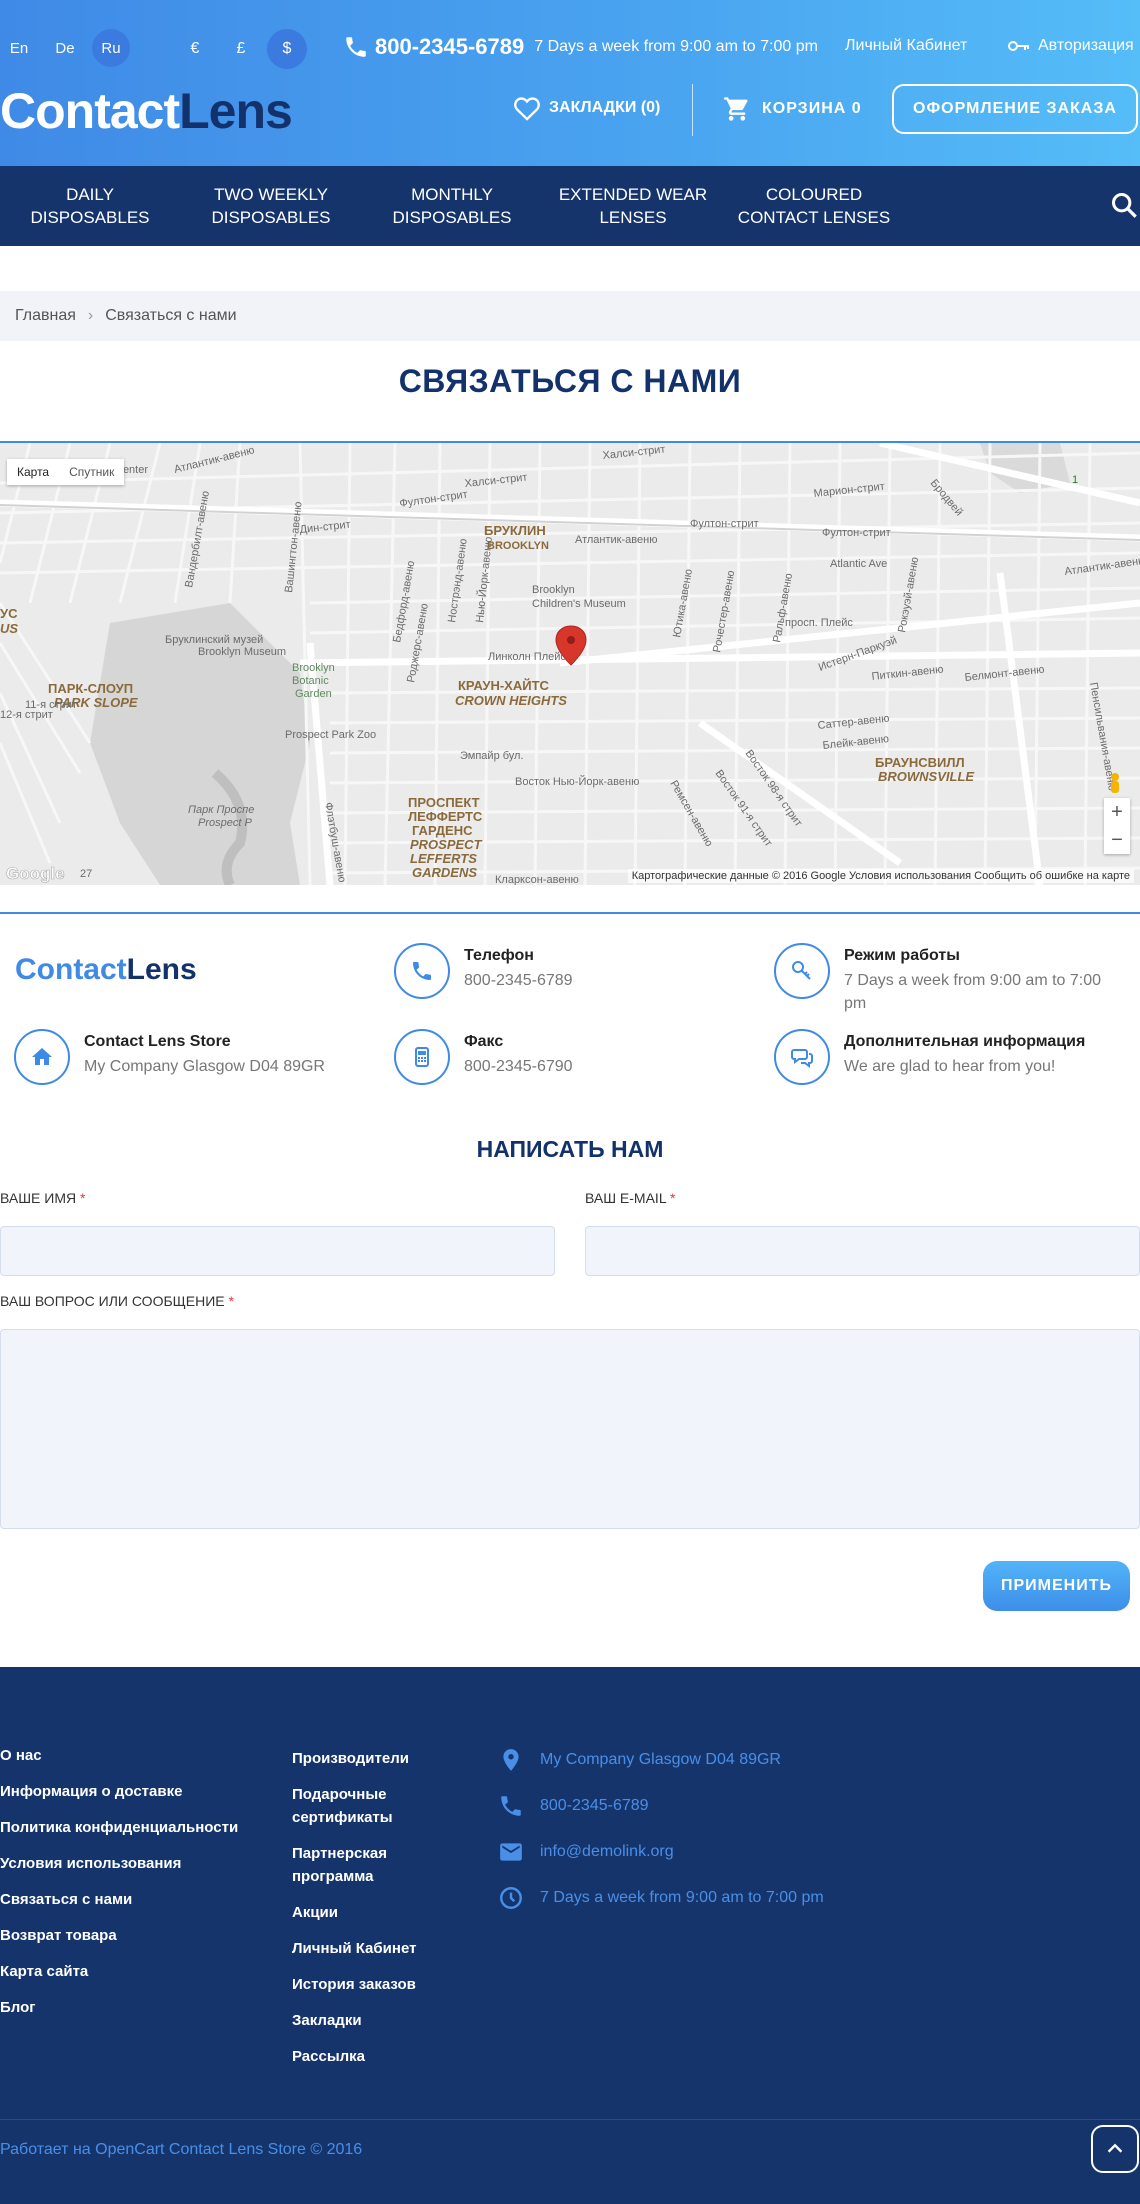 The height and width of the screenshot is (2204, 1140). I want to click on hours-line2: pm, so click(855, 1003).